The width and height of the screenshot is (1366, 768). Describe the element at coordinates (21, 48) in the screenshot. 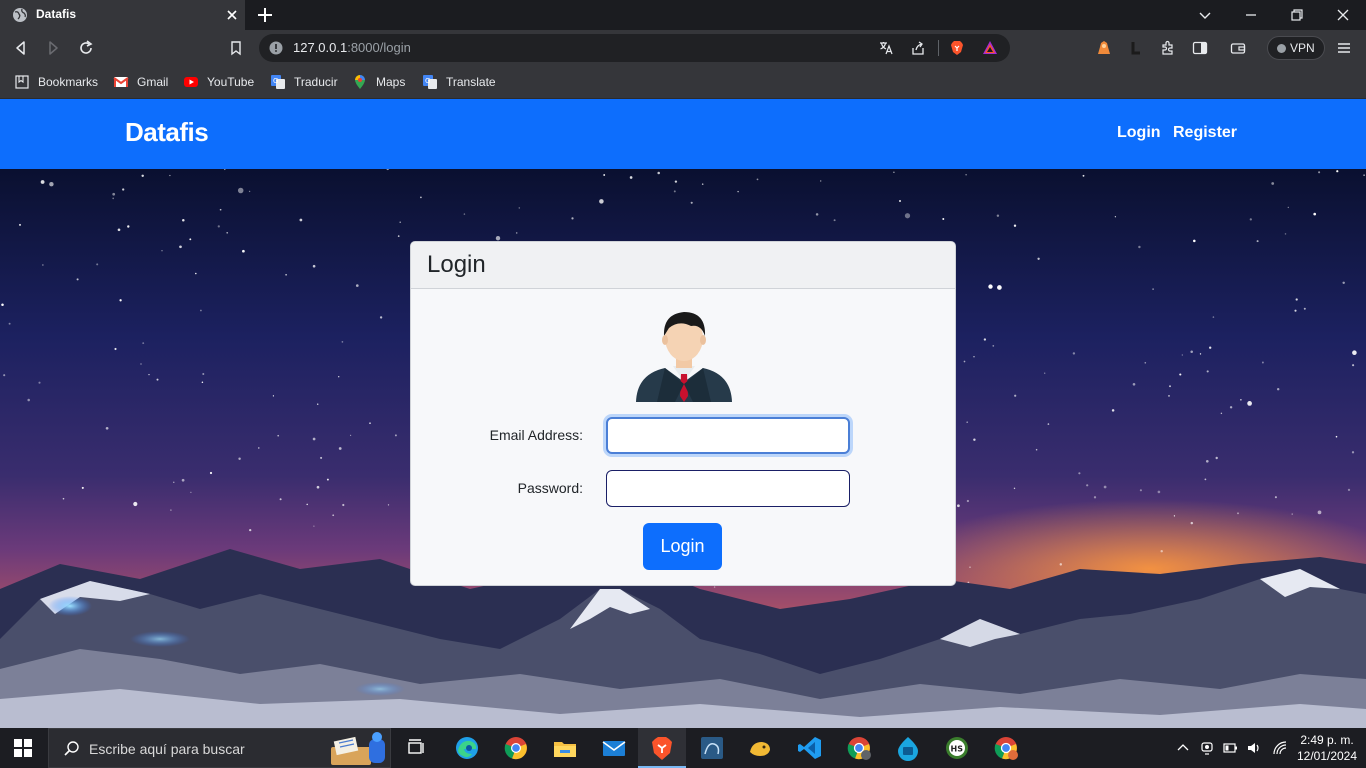

I see `back-icon` at that location.